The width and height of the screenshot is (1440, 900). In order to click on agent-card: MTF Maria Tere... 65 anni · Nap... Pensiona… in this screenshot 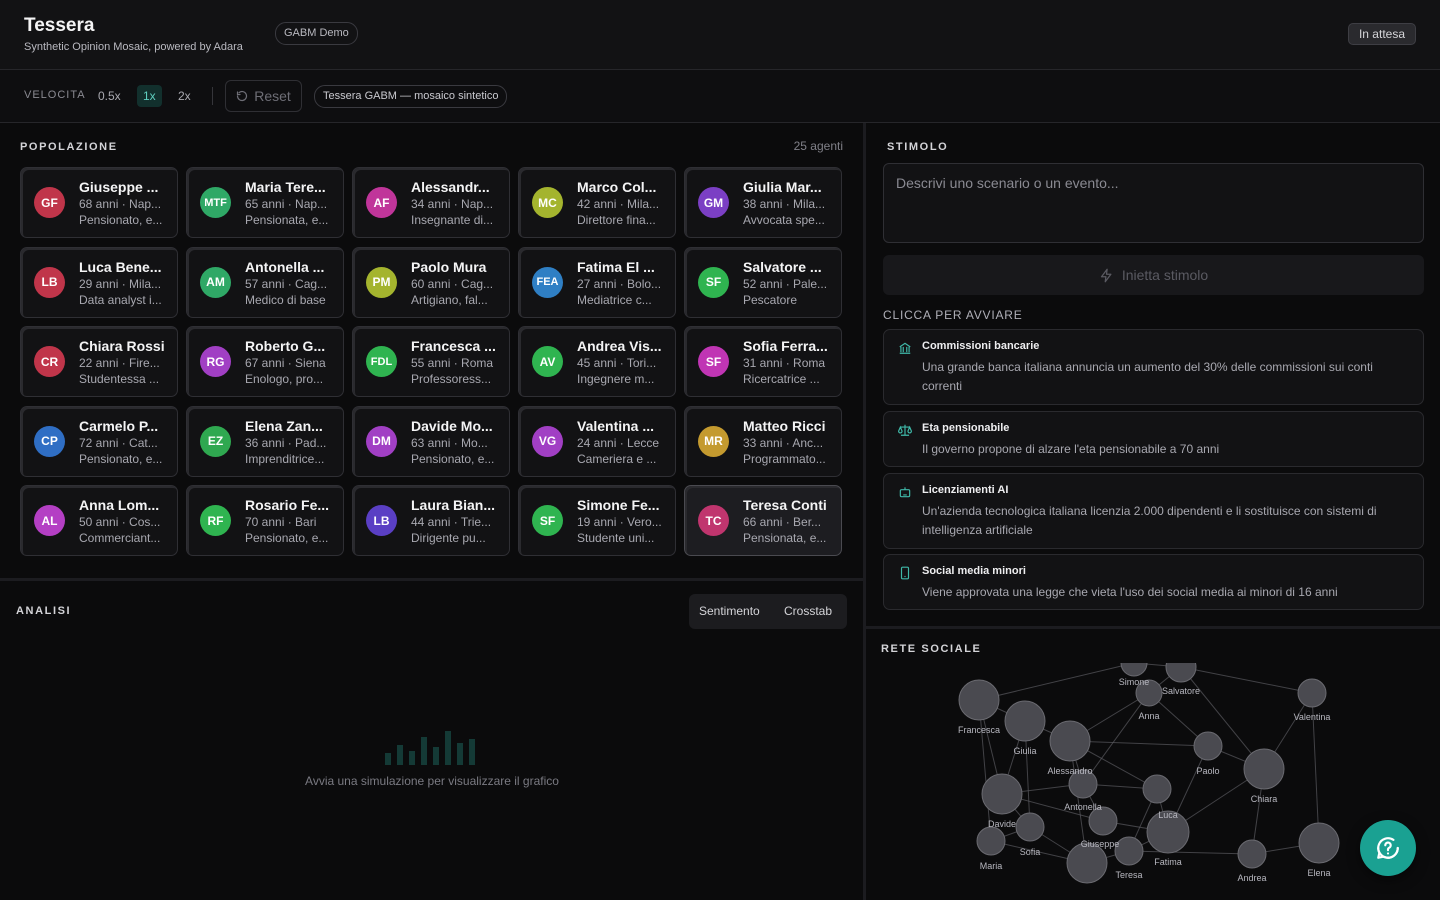, I will do `click(265, 202)`.